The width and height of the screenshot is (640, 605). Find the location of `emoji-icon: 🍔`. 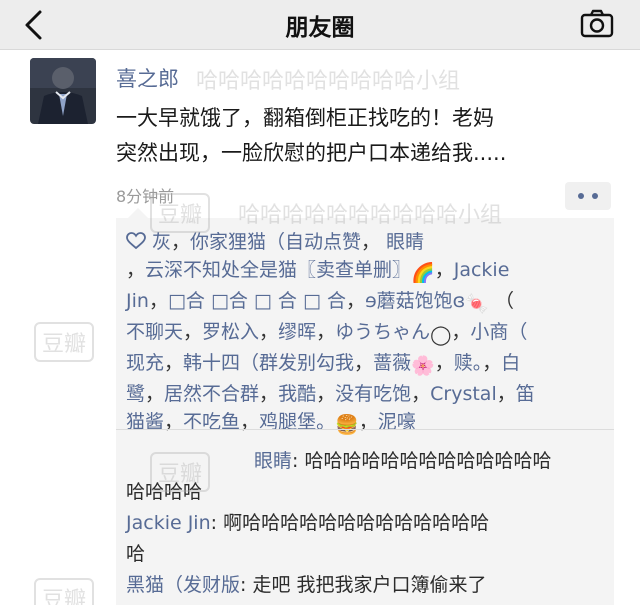

emoji-icon: 🍔 is located at coordinates (347, 425).